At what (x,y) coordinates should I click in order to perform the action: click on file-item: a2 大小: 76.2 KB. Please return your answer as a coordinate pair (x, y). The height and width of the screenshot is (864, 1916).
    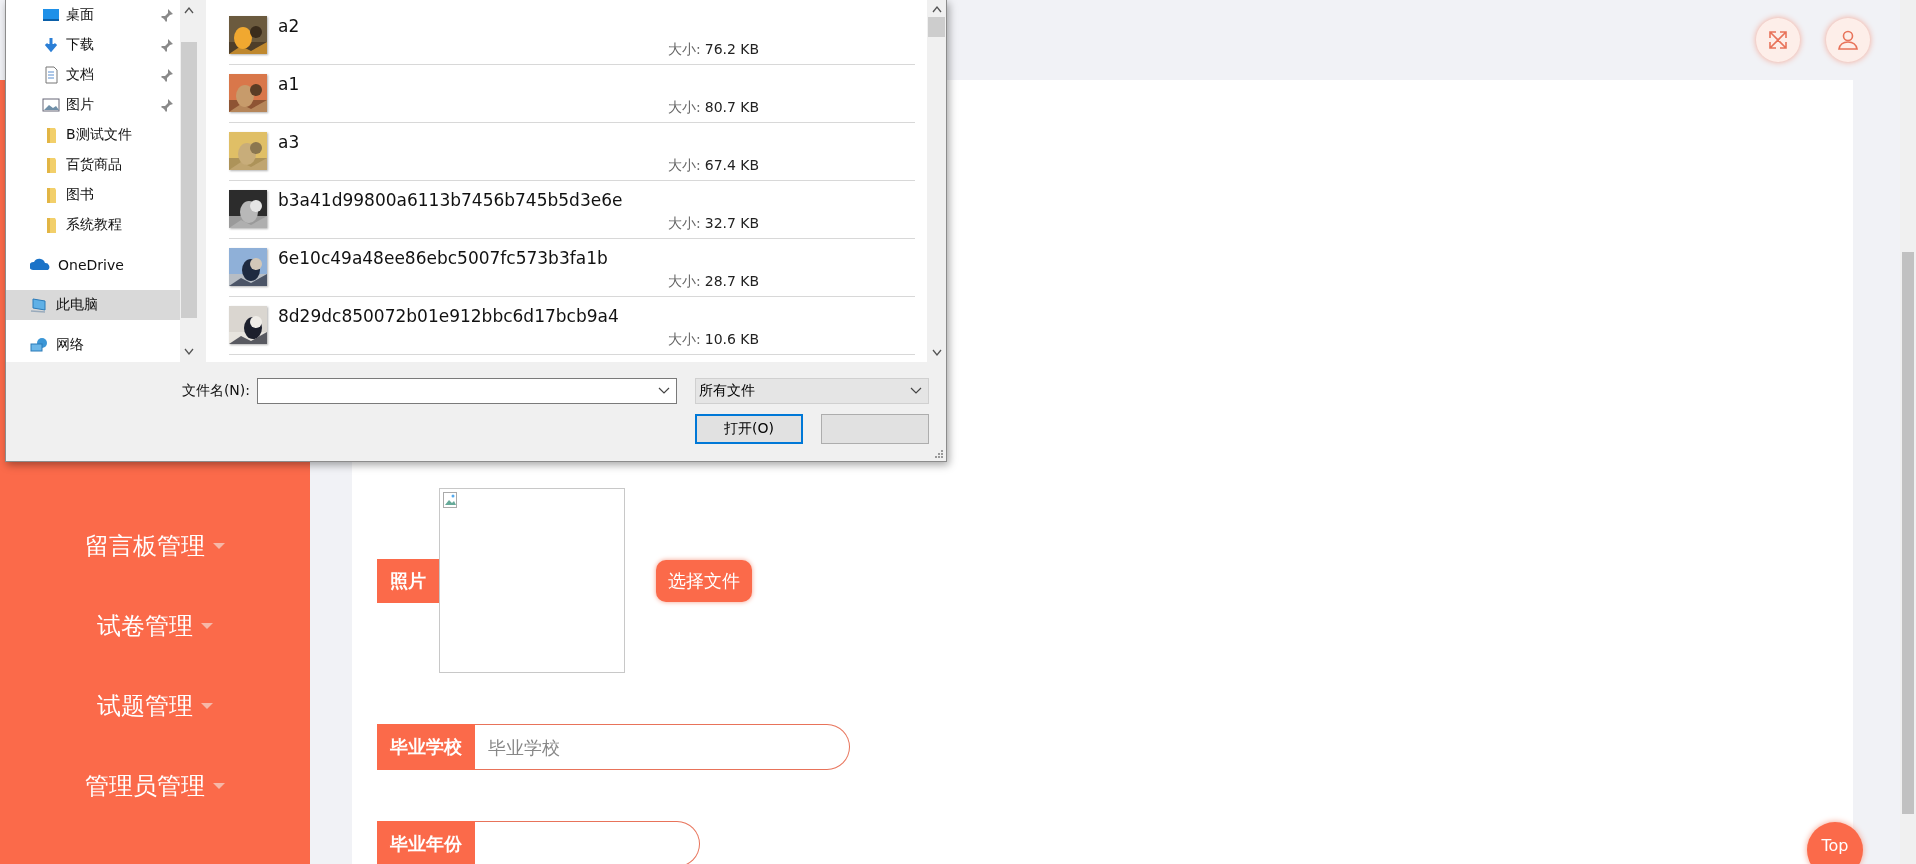
    Looking at the image, I should click on (572, 36).